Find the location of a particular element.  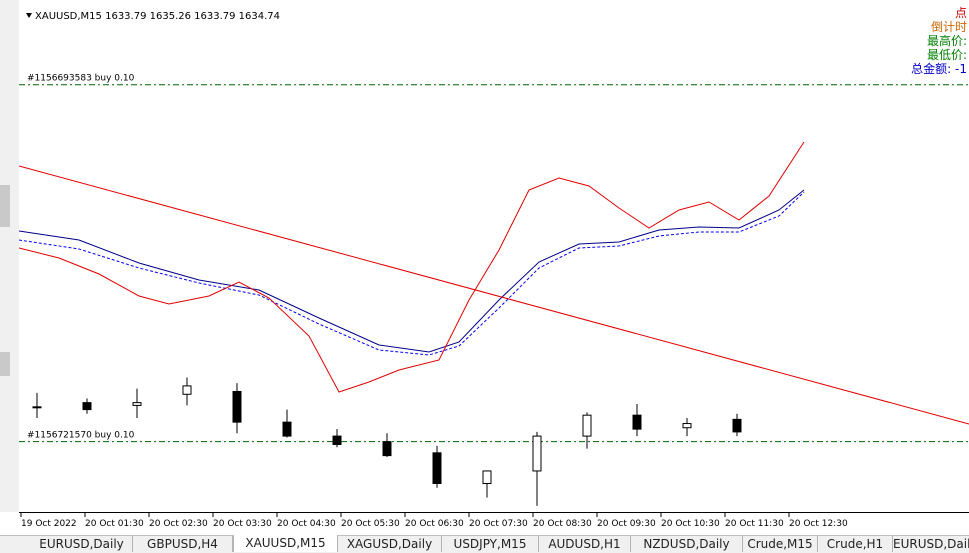

x-tick-label: 20 Oct 02:30 is located at coordinates (178, 524).